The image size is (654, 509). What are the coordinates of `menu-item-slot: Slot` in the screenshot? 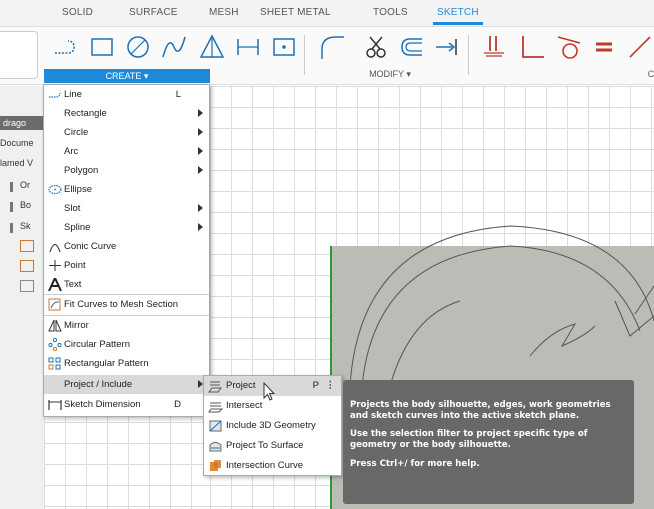 It's located at (126, 208).